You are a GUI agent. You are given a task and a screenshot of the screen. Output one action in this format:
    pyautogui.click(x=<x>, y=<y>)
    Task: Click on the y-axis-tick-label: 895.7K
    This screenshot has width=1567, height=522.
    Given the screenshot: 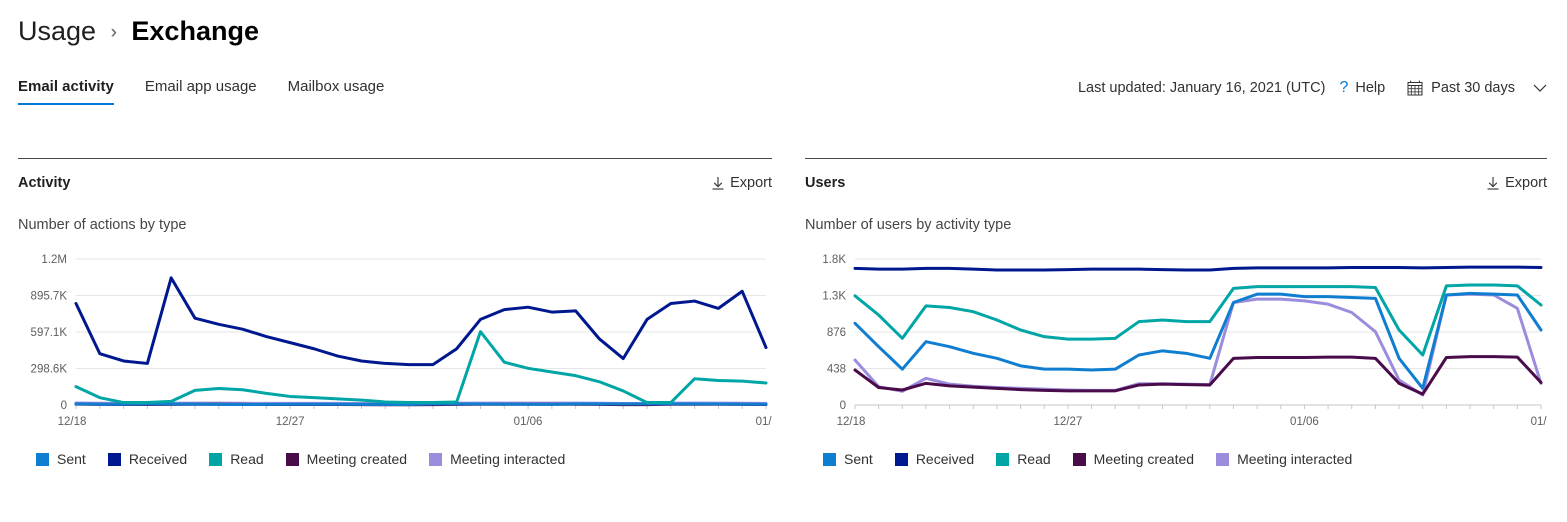 What is the action you would take?
    pyautogui.click(x=49, y=296)
    